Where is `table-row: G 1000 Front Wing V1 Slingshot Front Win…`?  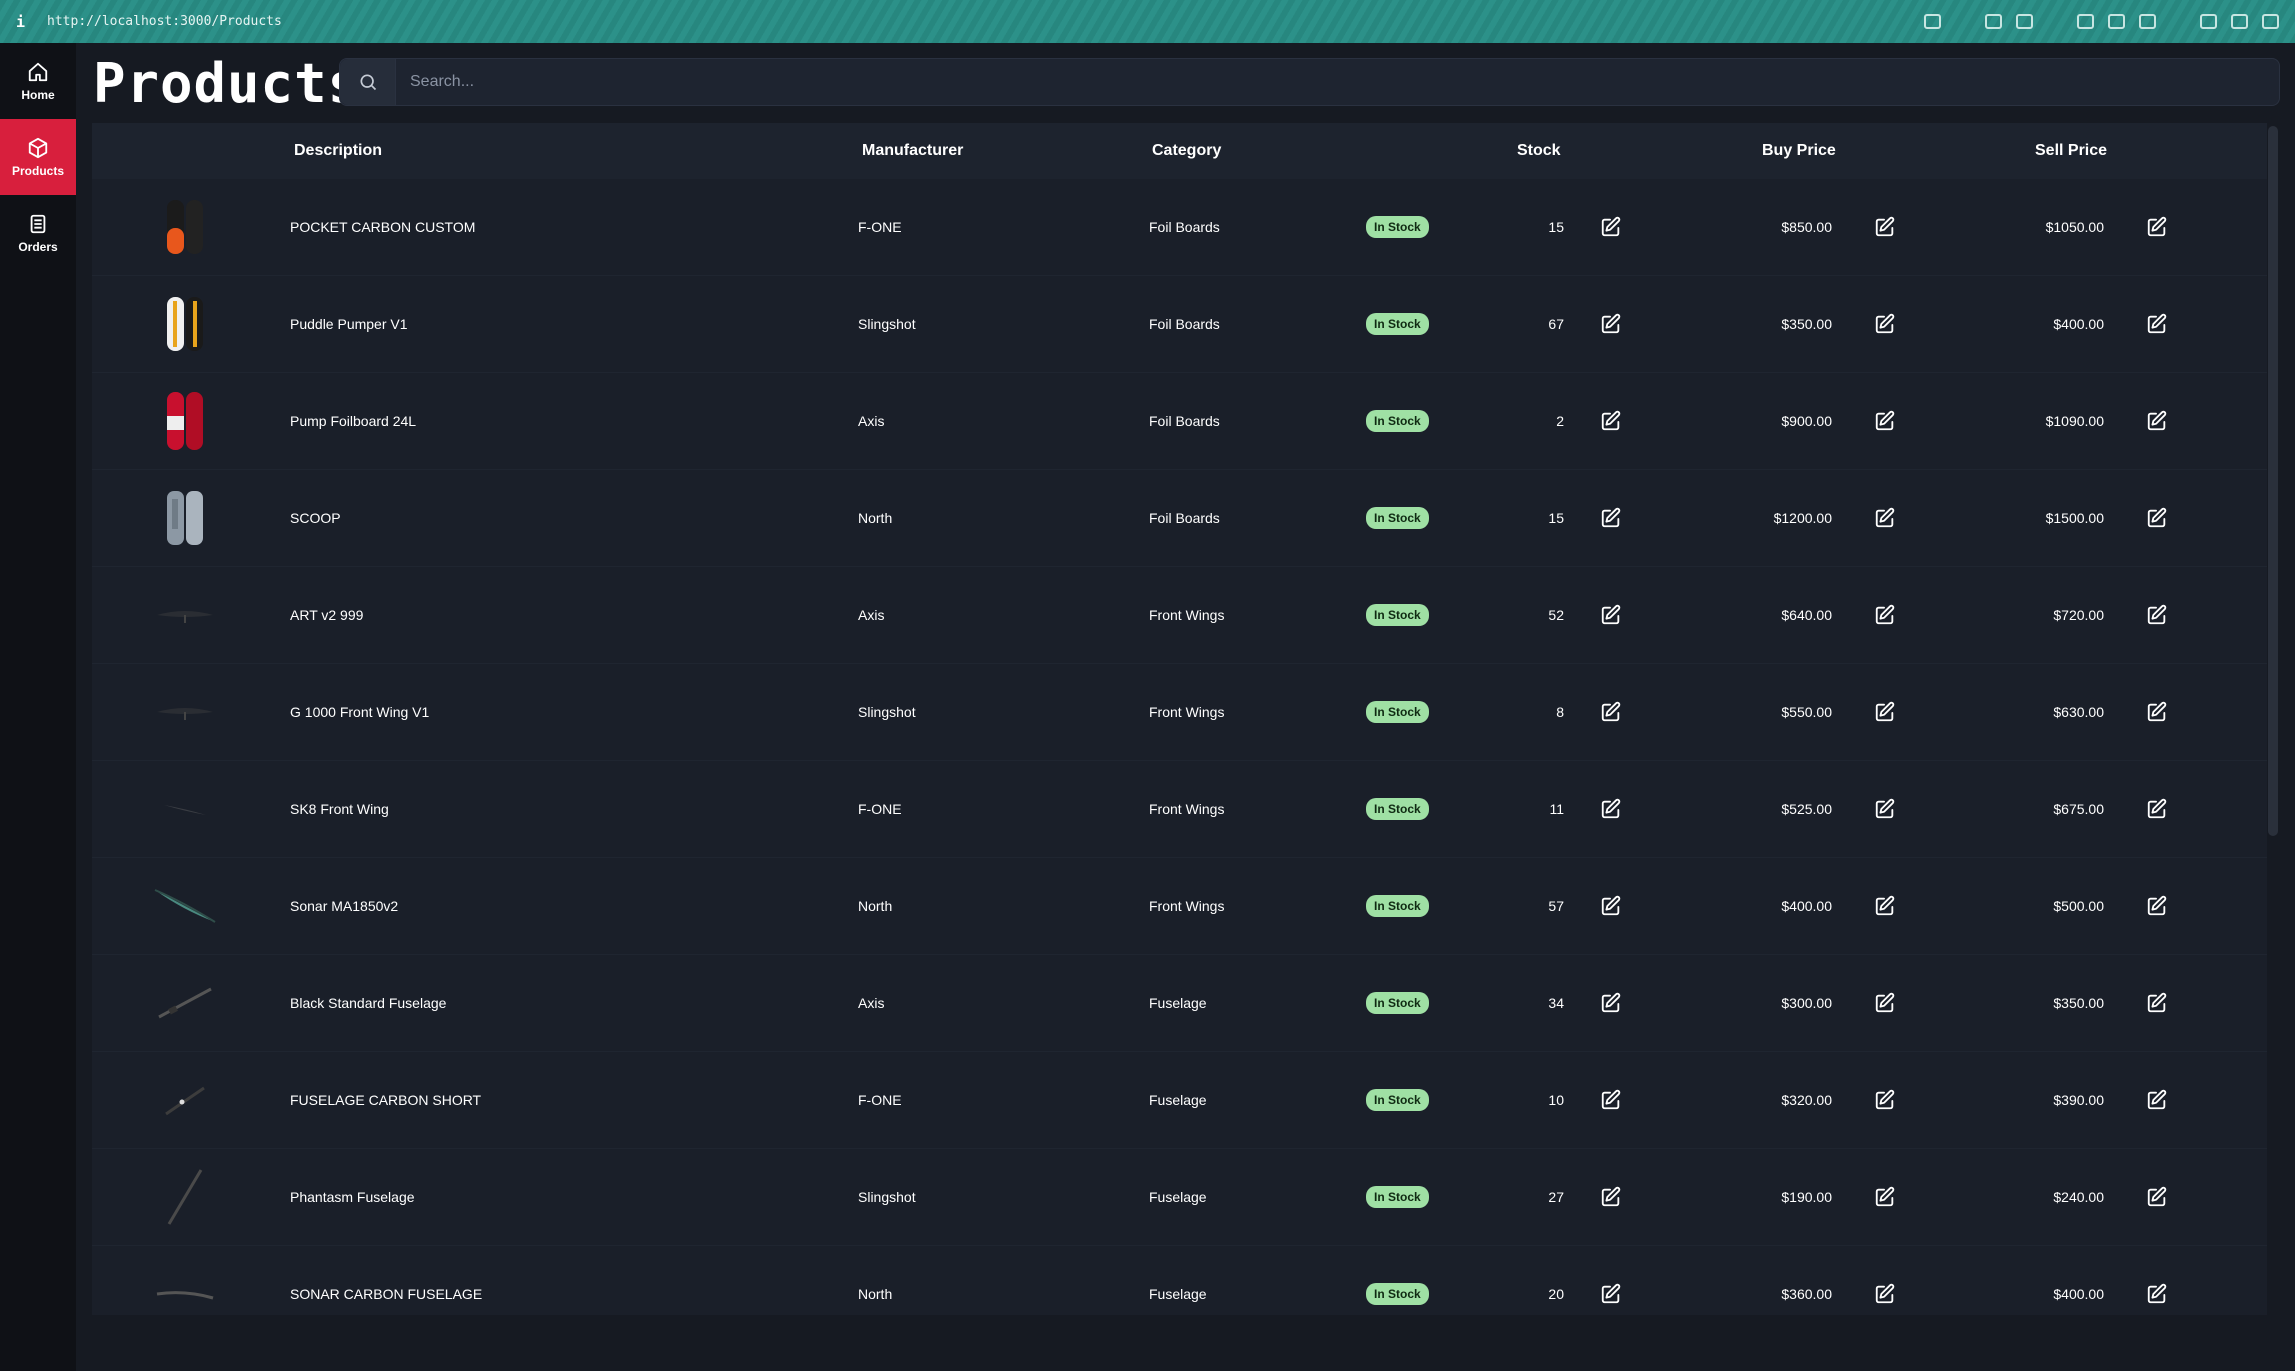
table-row: G 1000 Front Wing V1 Slingshot Front Win… is located at coordinates (1179, 712).